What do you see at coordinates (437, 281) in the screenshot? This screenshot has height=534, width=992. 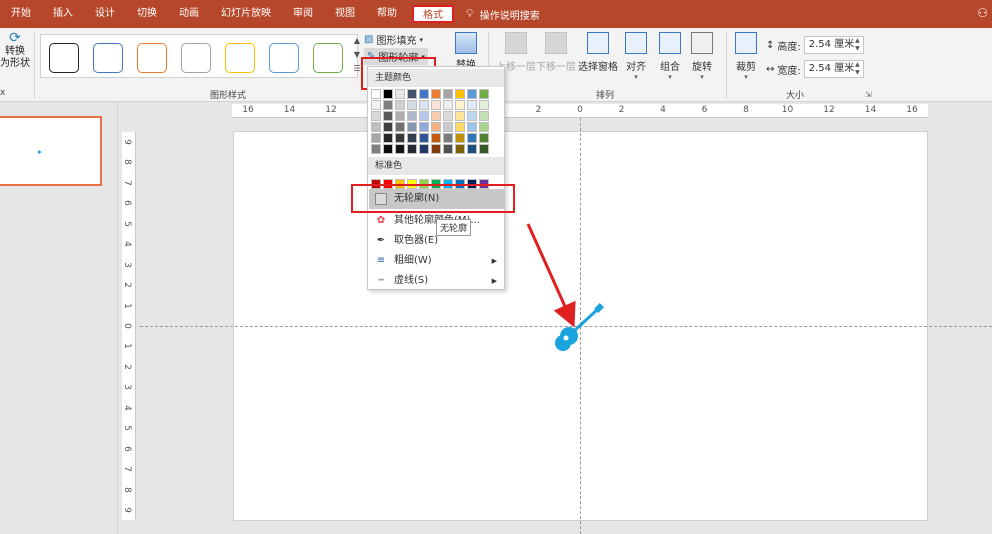 I see `dashes-item: ┅ 虚线(S) ▶` at bounding box center [437, 281].